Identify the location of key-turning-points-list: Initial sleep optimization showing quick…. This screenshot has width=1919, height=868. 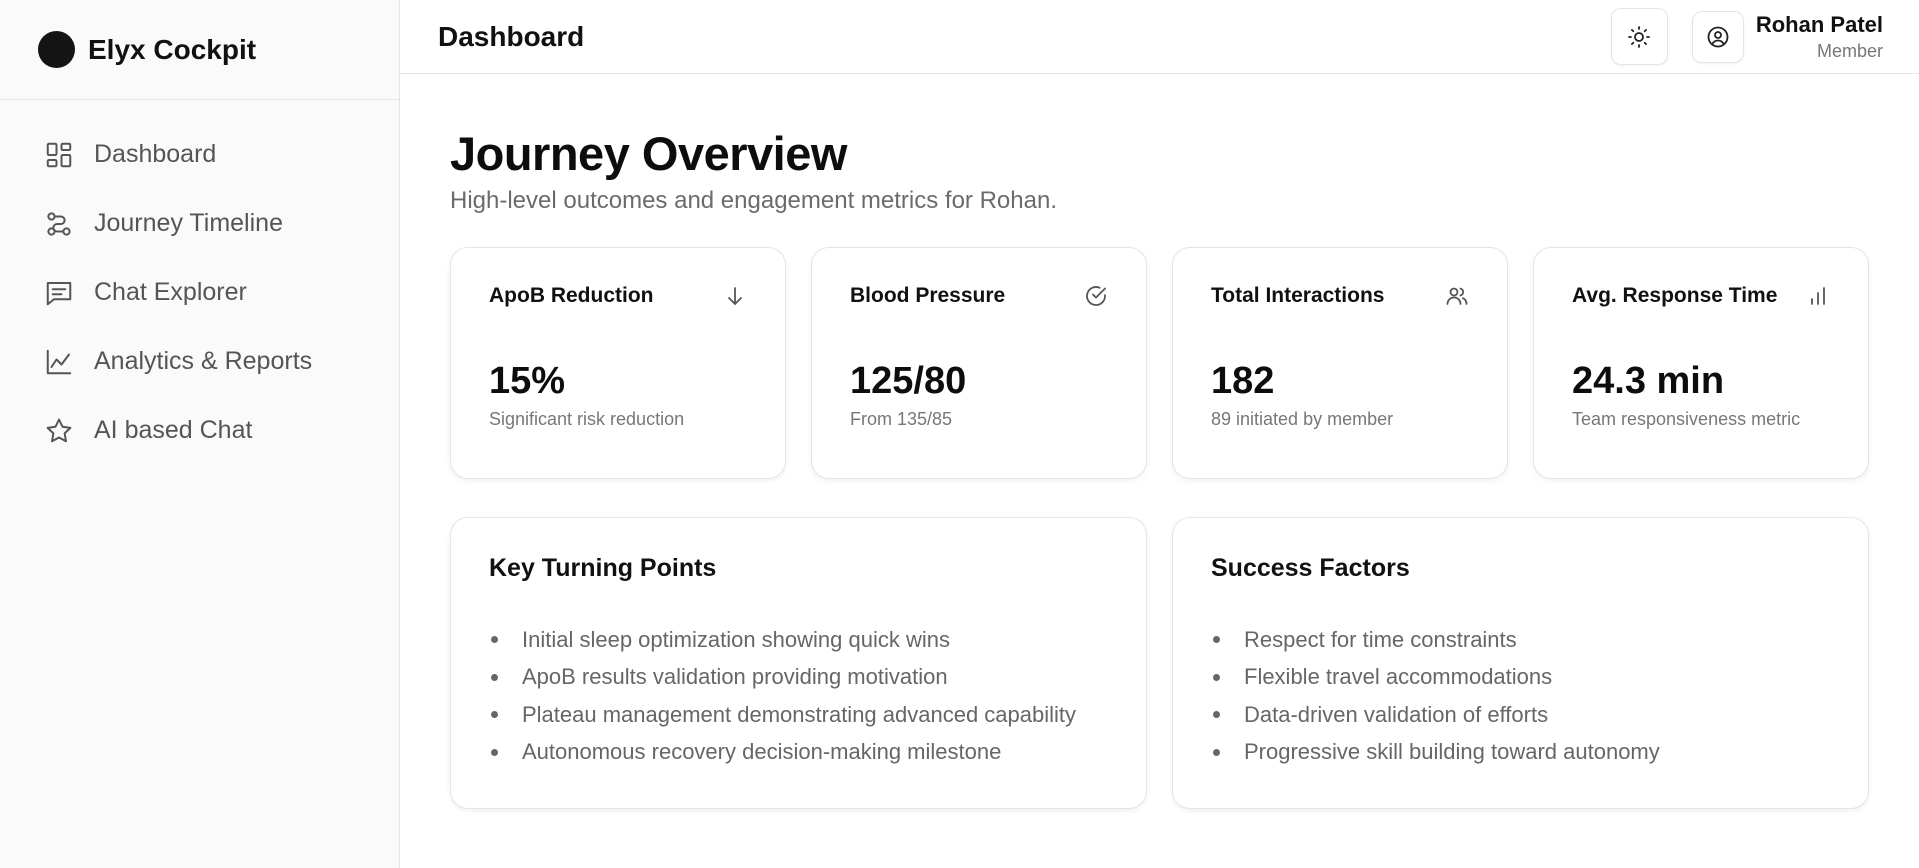
(798, 696).